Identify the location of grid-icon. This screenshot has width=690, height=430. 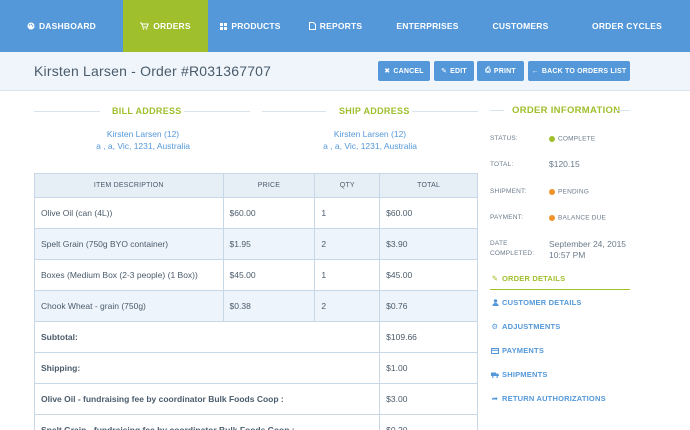
(224, 26).